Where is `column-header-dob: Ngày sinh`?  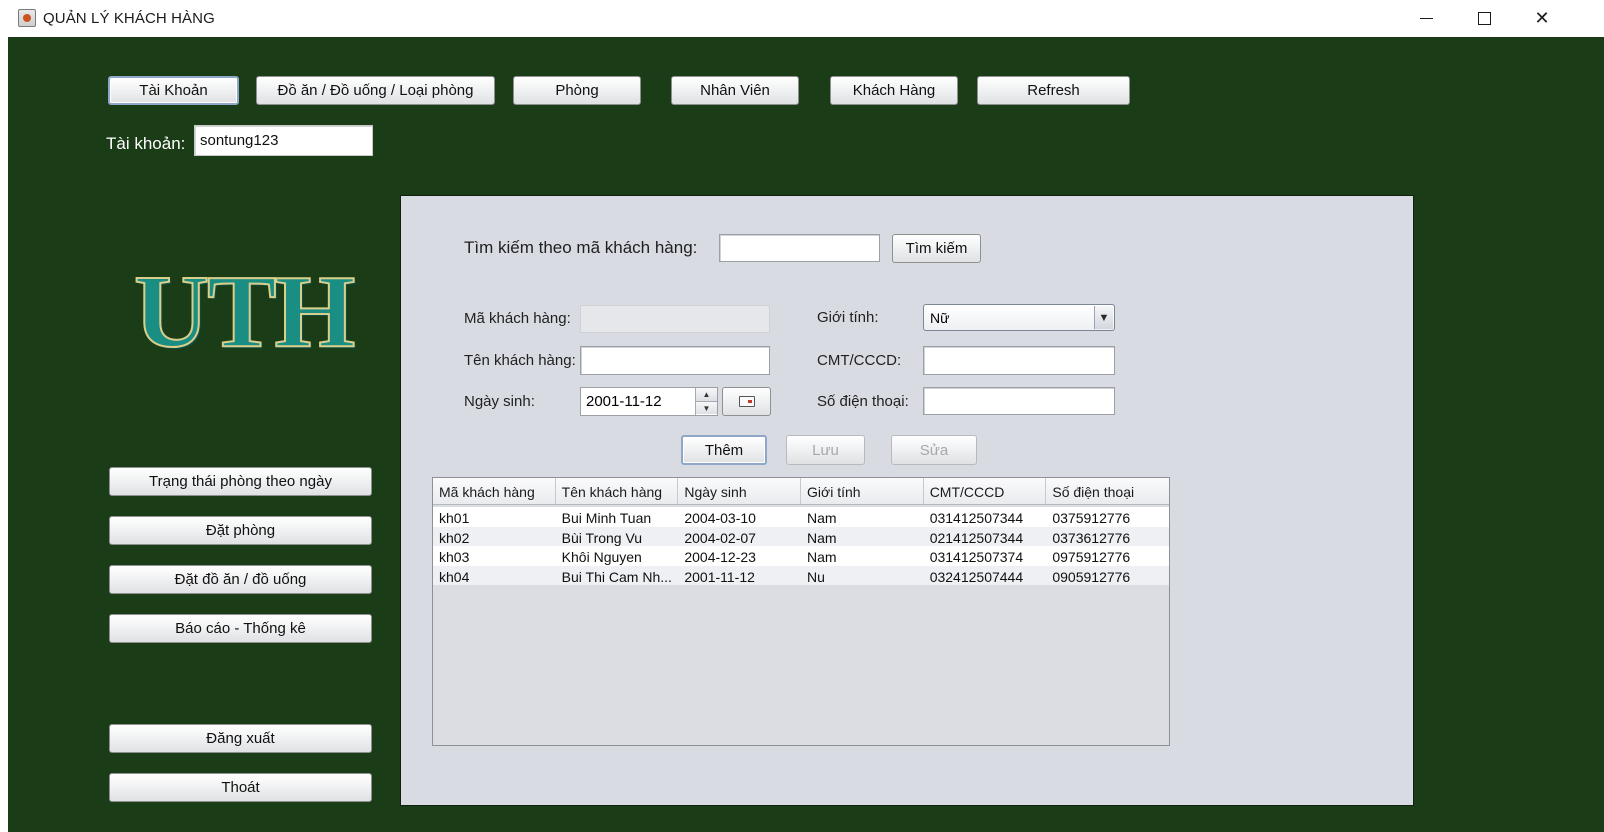 column-header-dob: Ngày sinh is located at coordinates (740, 491).